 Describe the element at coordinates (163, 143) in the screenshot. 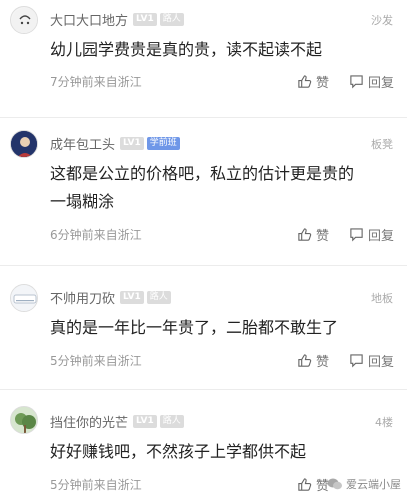

I see `user-tag-badge: 学前班` at that location.